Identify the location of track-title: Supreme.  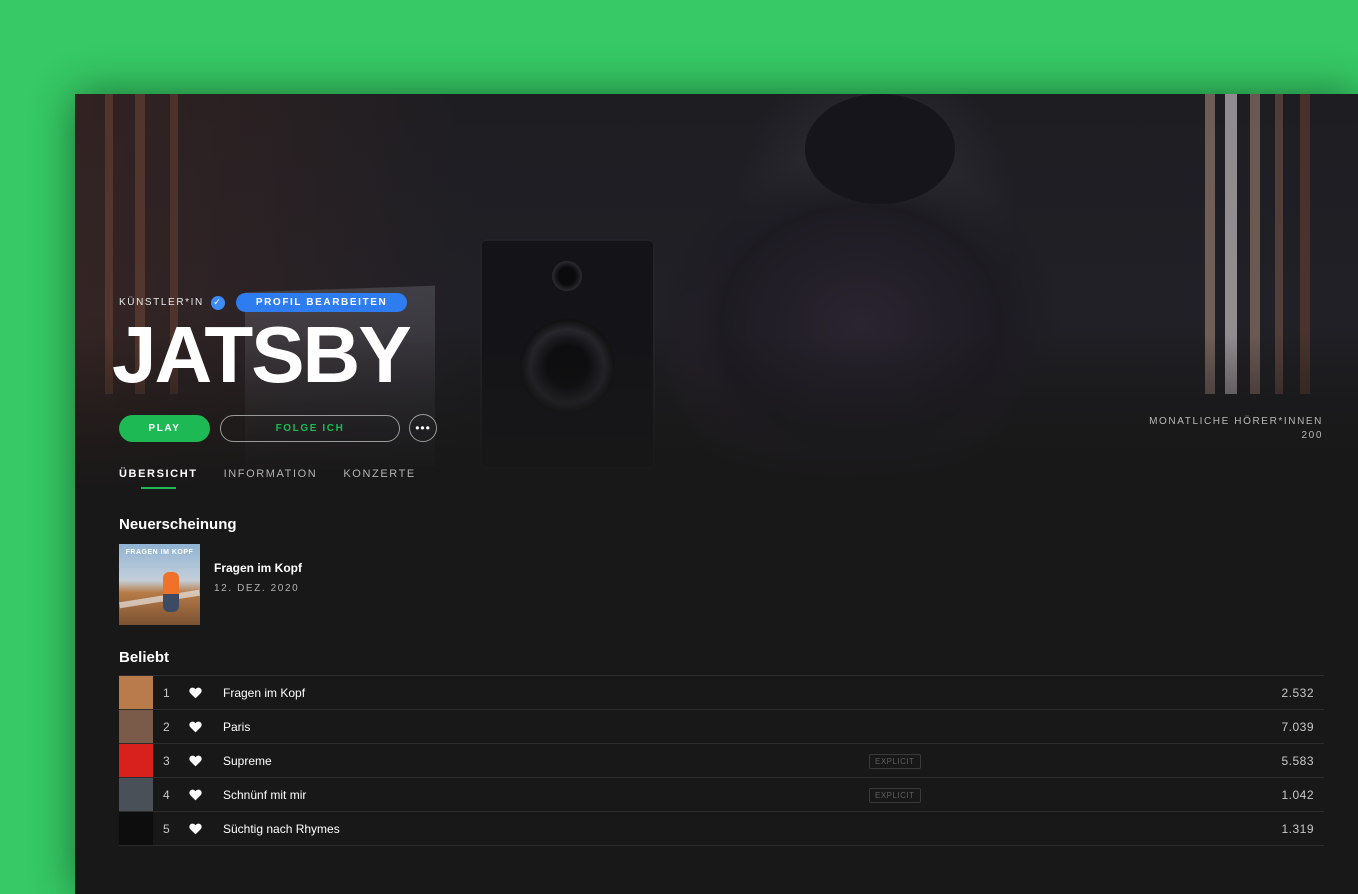
(247, 760).